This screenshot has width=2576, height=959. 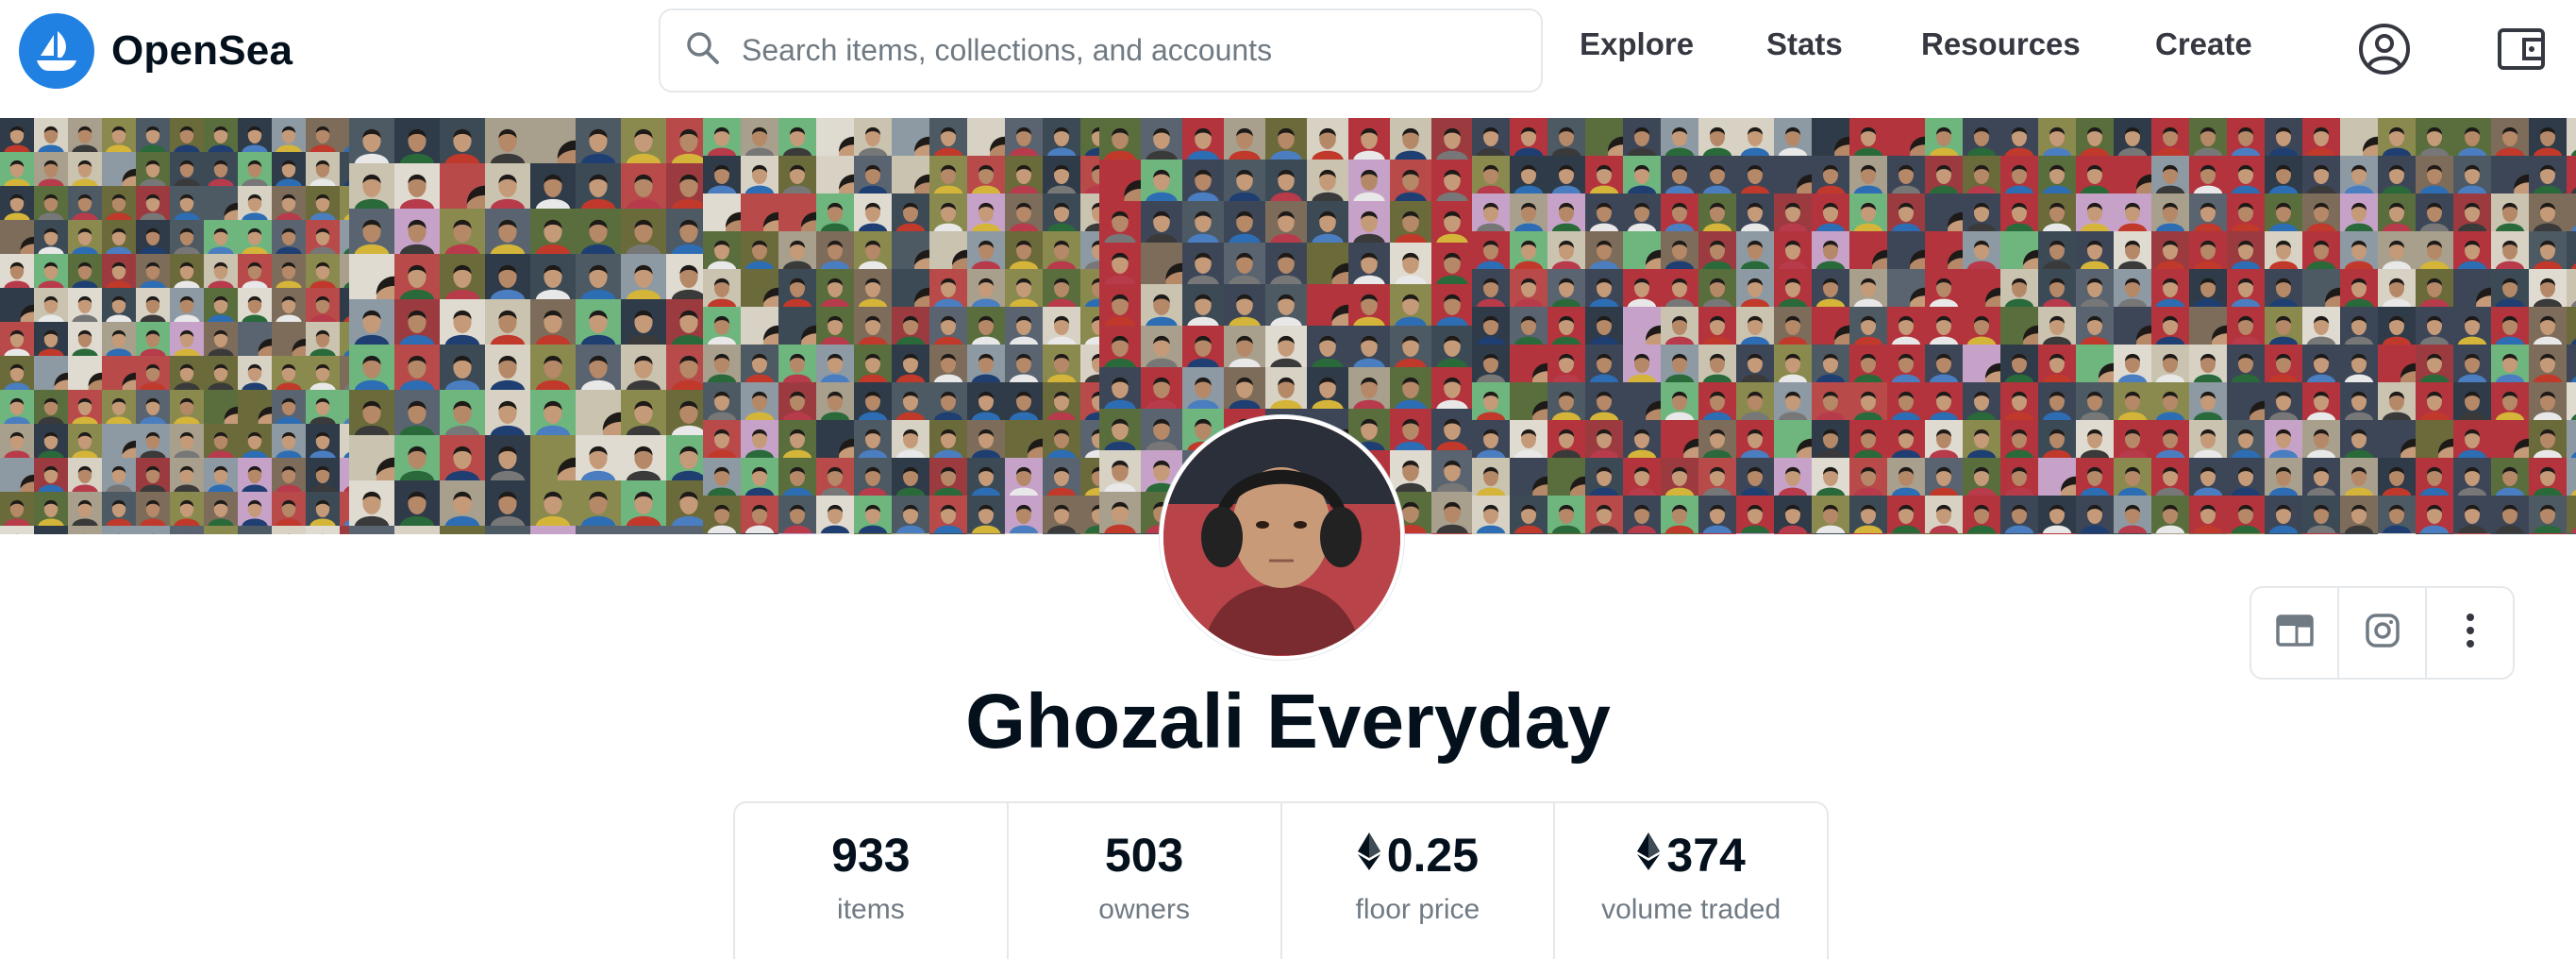 I want to click on search-icon, so click(x=703, y=50).